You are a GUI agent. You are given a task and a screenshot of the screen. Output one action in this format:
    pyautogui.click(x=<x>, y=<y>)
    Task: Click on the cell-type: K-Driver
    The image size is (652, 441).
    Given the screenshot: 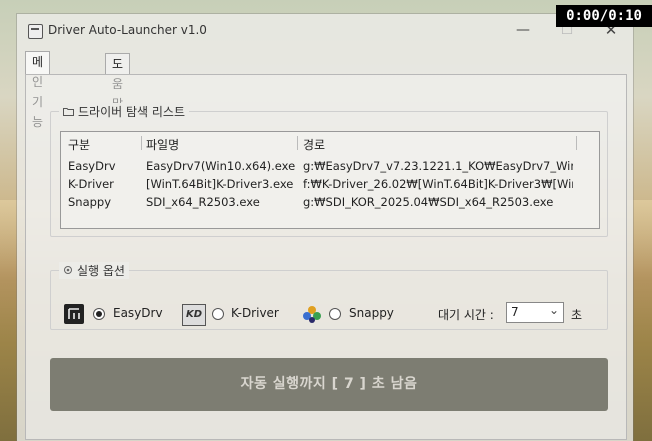 What is the action you would take?
    pyautogui.click(x=91, y=184)
    